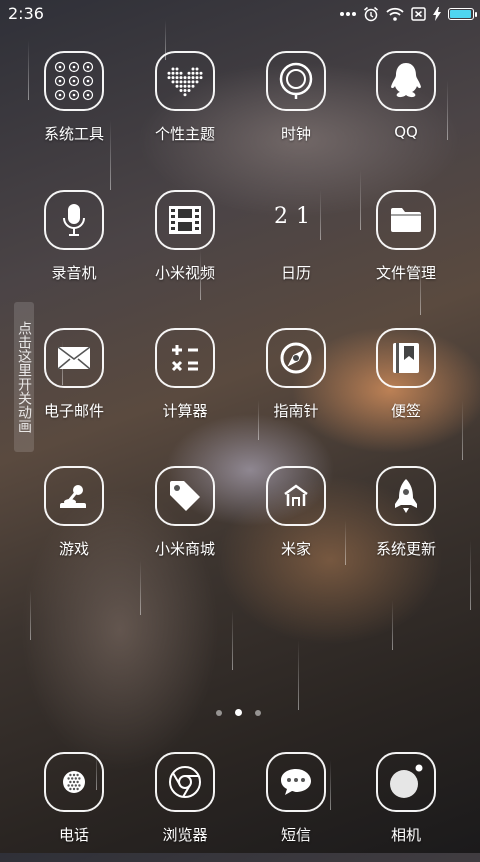 This screenshot has height=862, width=480. What do you see at coordinates (418, 14) in the screenshot?
I see `no-sim-icon` at bounding box center [418, 14].